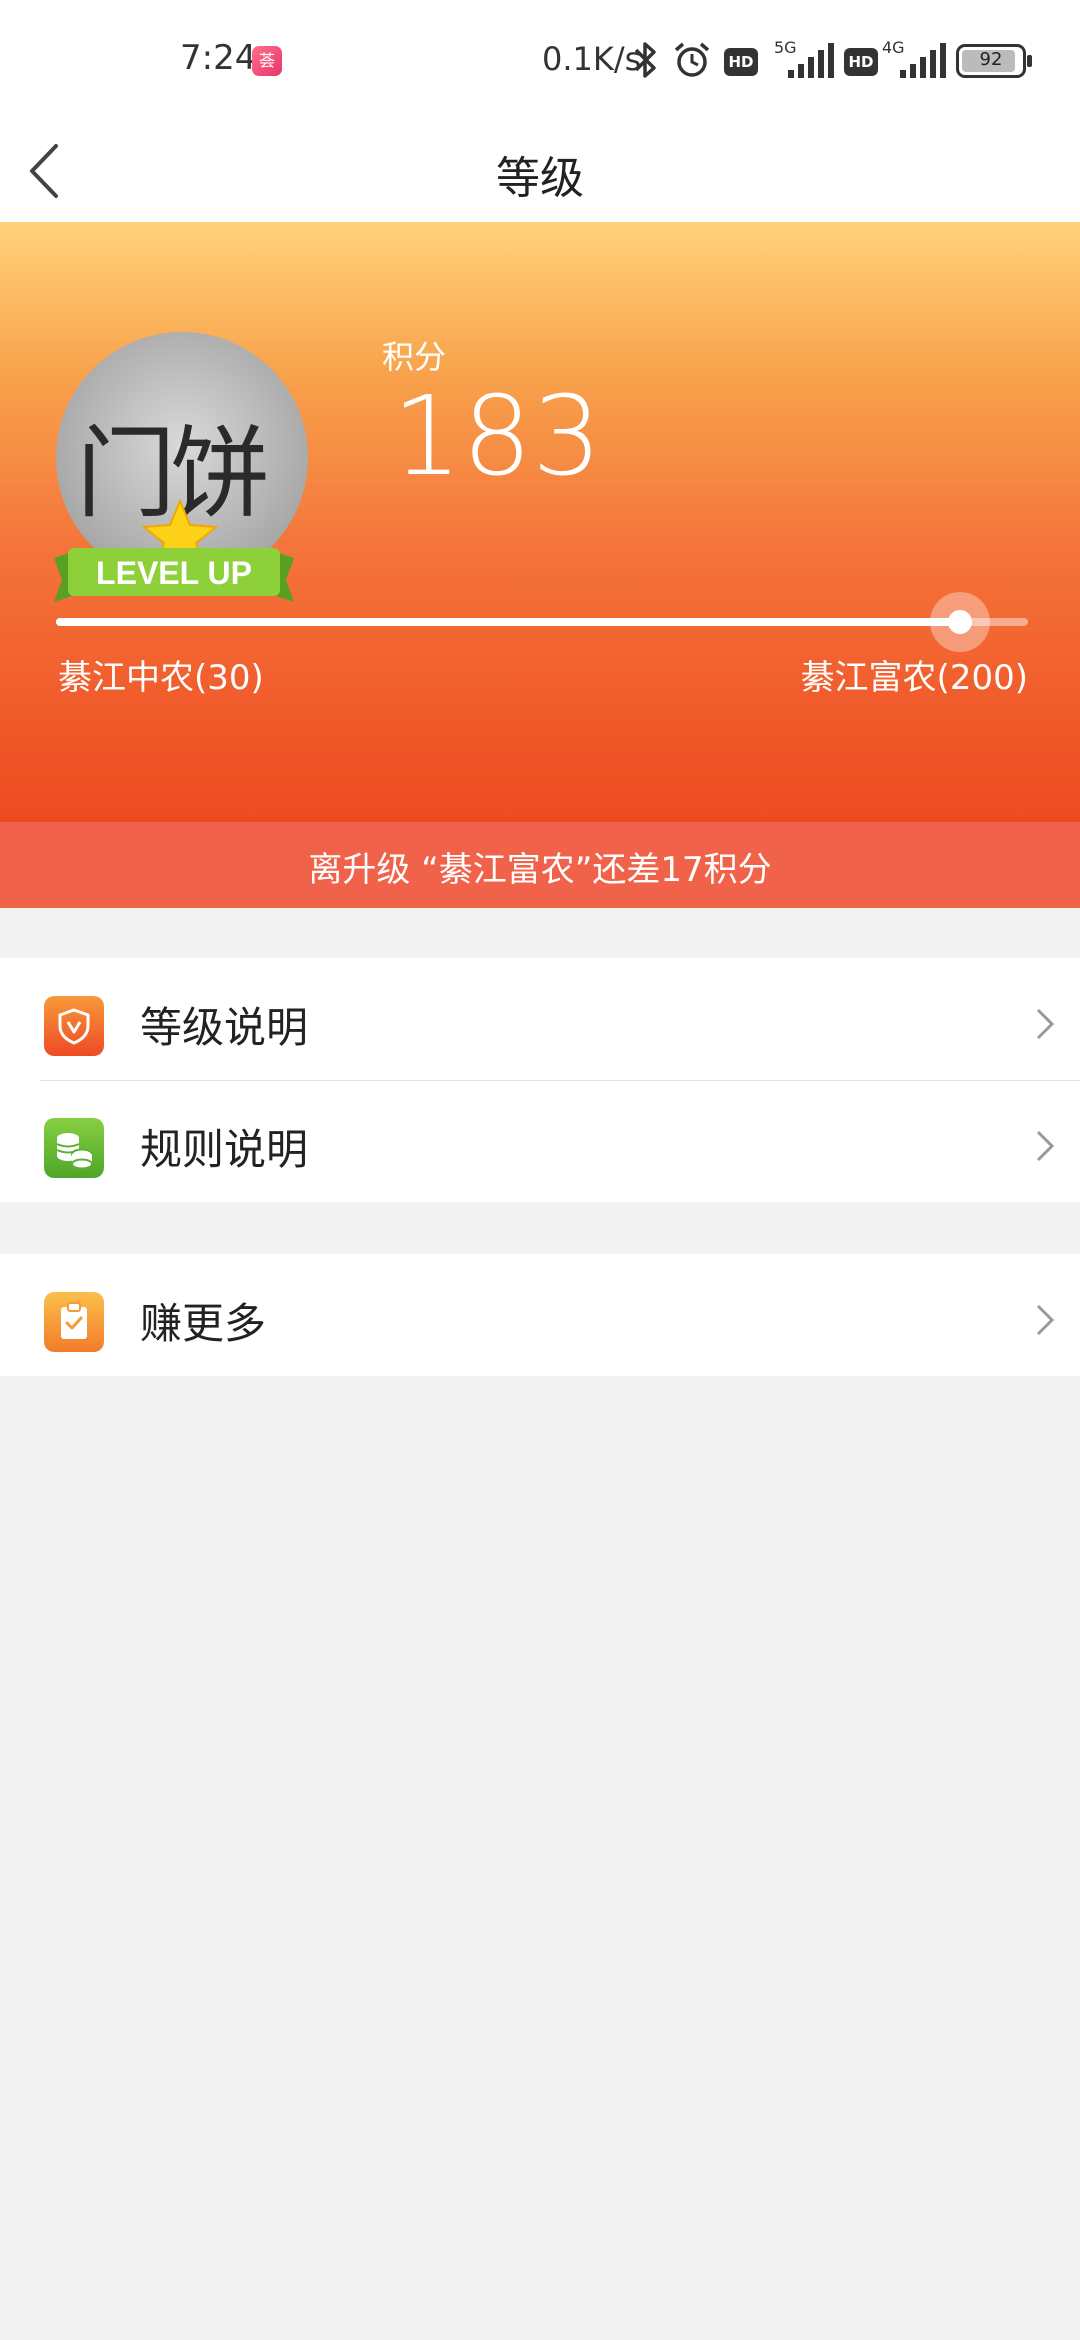  I want to click on upgrade-banner: 离升级 “綦江富农”还差17积分, so click(540, 865).